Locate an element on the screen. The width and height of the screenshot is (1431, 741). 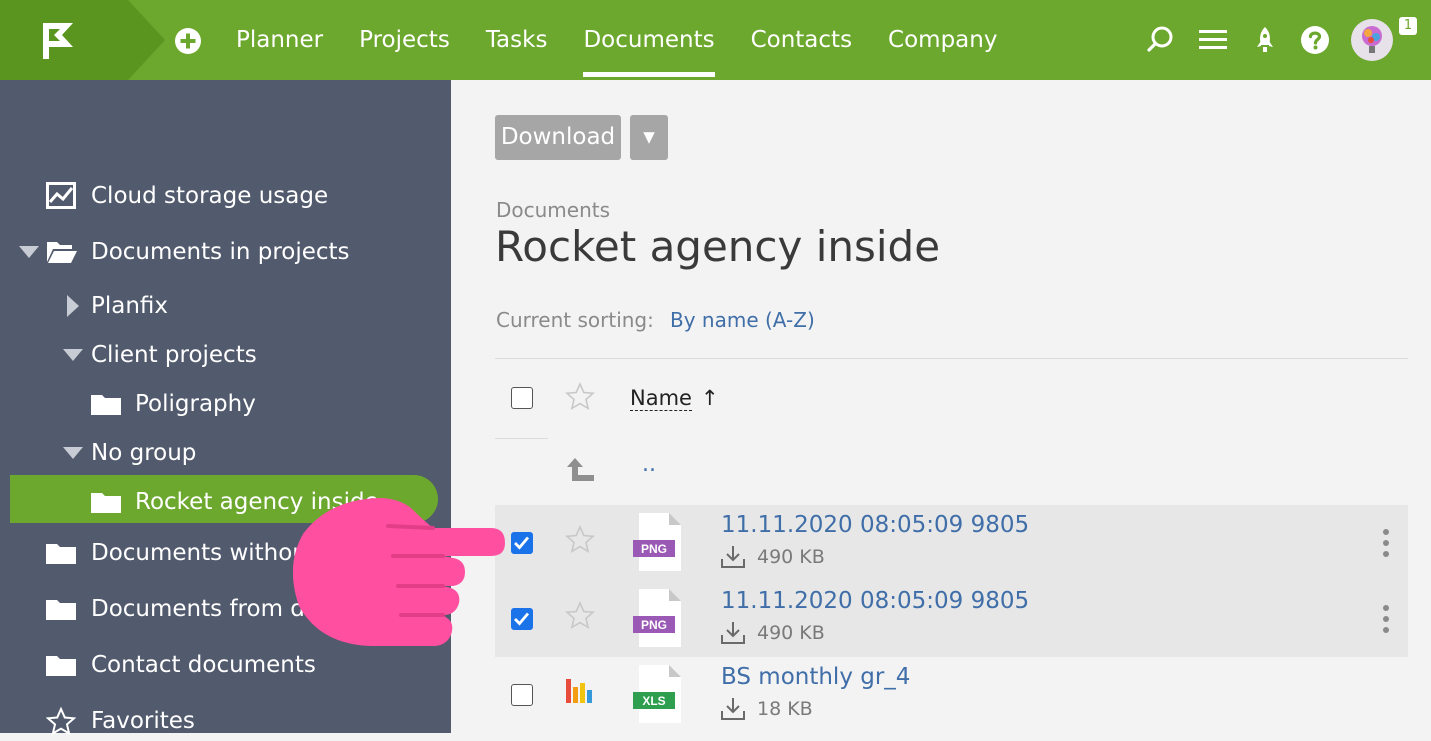
download-options-dropdown-button: ▾ is located at coordinates (649, 137).